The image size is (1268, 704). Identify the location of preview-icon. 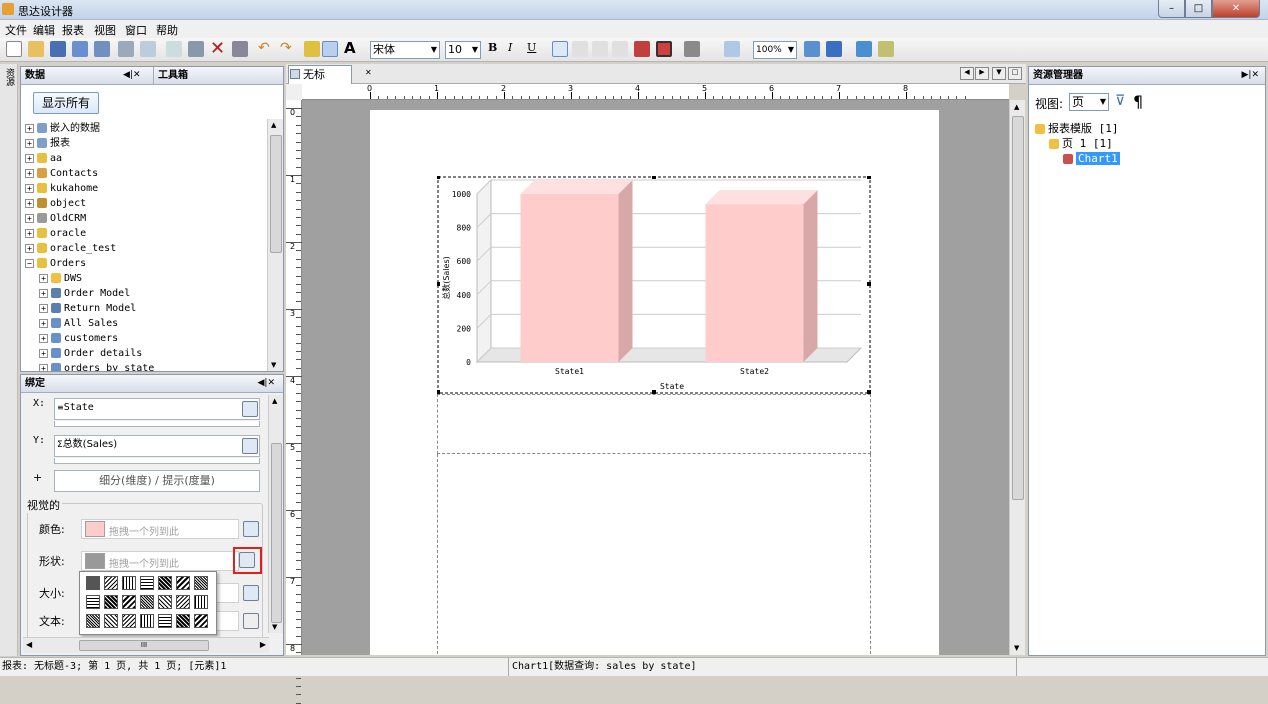
(102, 49).